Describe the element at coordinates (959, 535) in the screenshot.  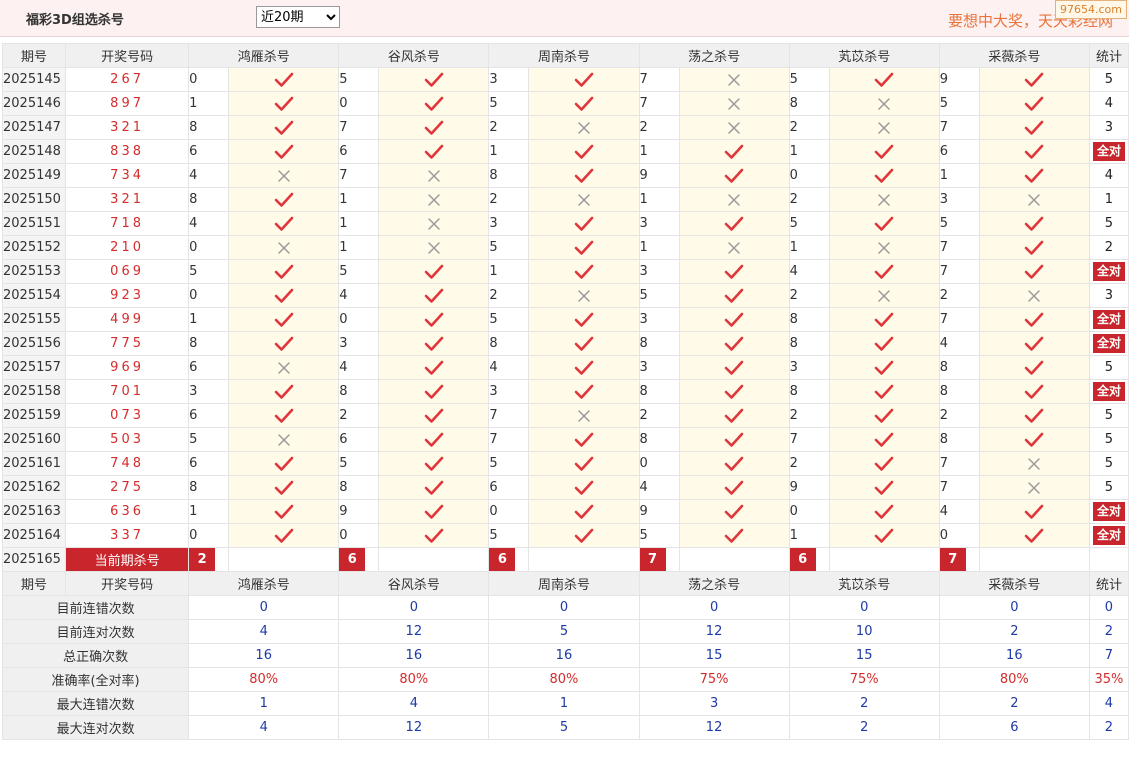
I see `kill-number: 0` at that location.